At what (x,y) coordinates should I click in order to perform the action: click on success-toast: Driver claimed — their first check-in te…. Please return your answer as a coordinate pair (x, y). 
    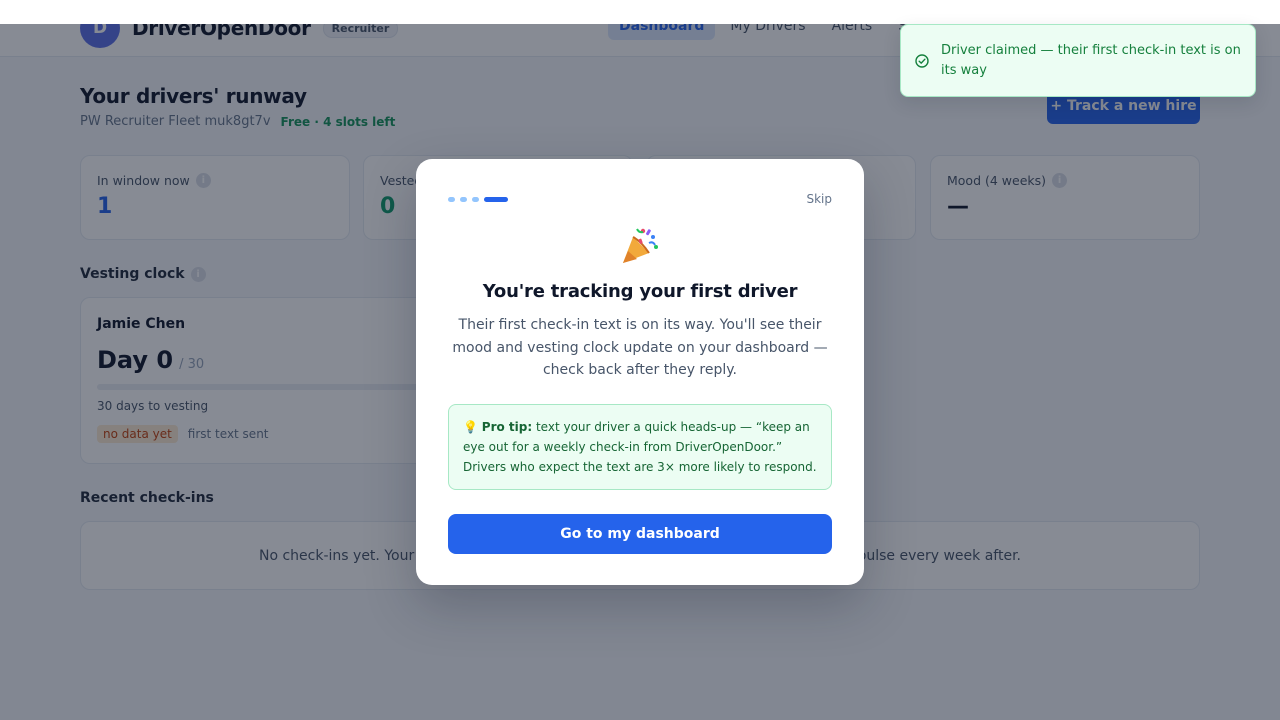
    Looking at the image, I should click on (1078, 60).